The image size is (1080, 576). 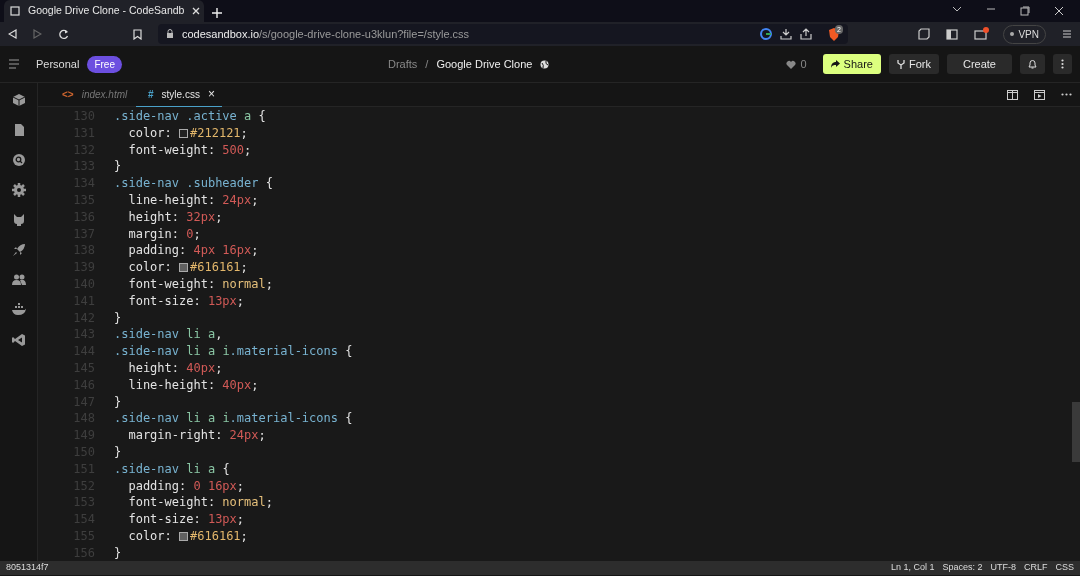 What do you see at coordinates (545, 64) in the screenshot?
I see `globe-icon` at bounding box center [545, 64].